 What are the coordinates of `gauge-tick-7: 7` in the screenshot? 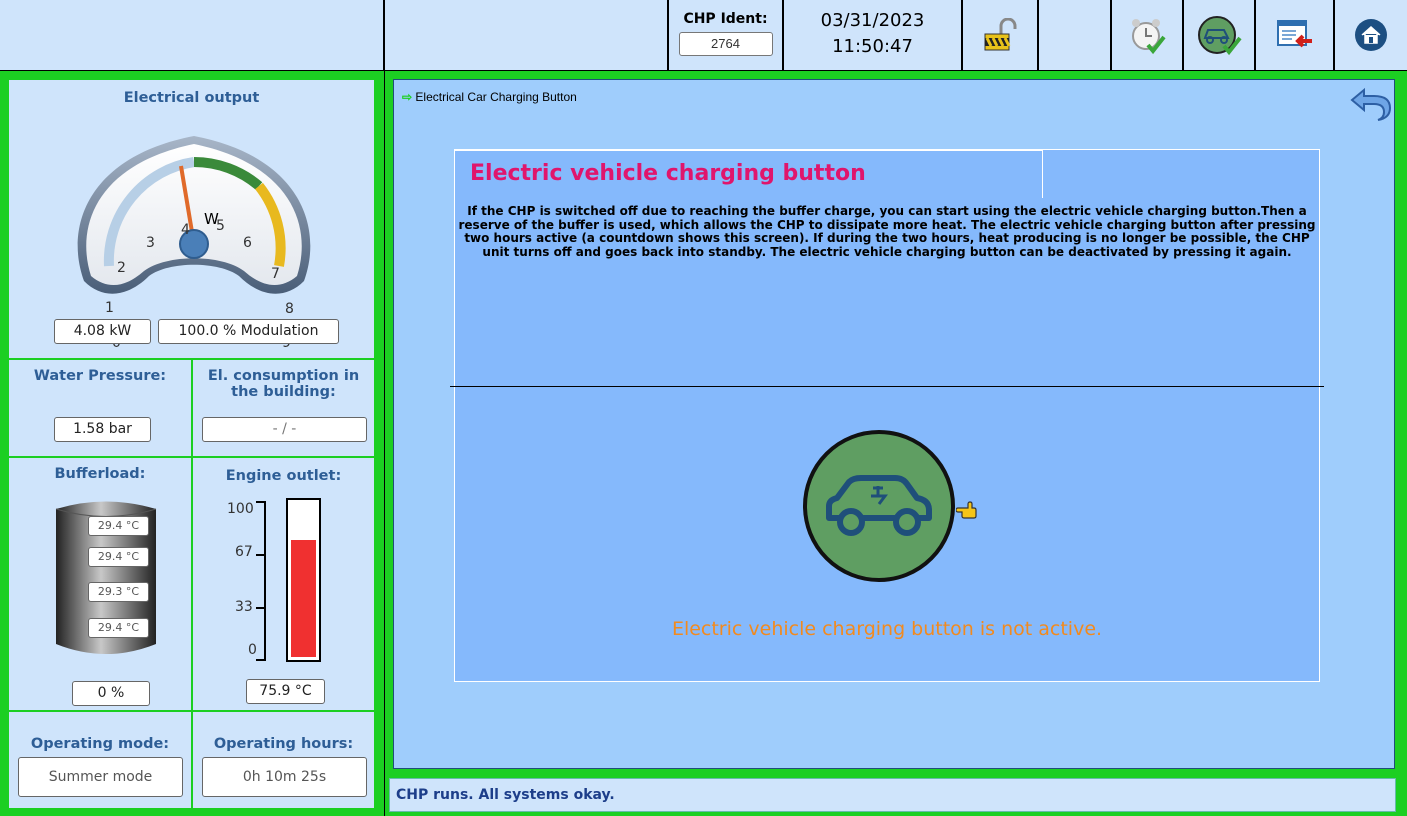 It's located at (275, 274).